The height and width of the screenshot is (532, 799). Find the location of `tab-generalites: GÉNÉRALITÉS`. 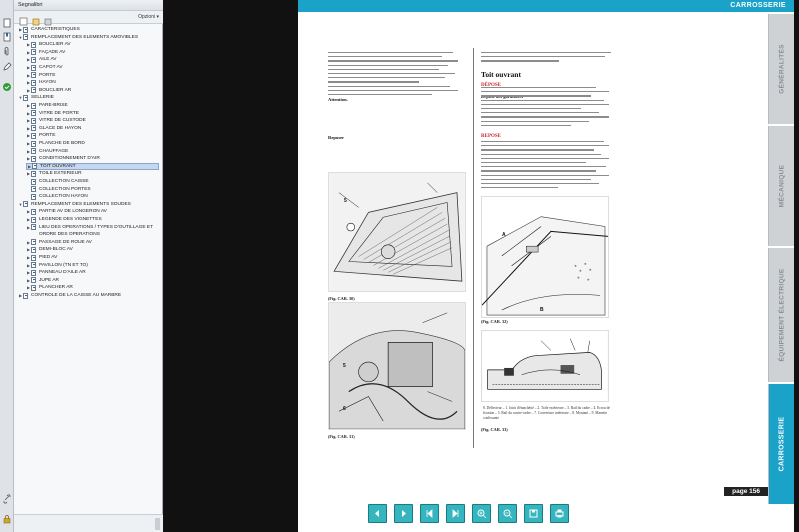

tab-generalites: GÉNÉRALITÉS is located at coordinates (781, 69).